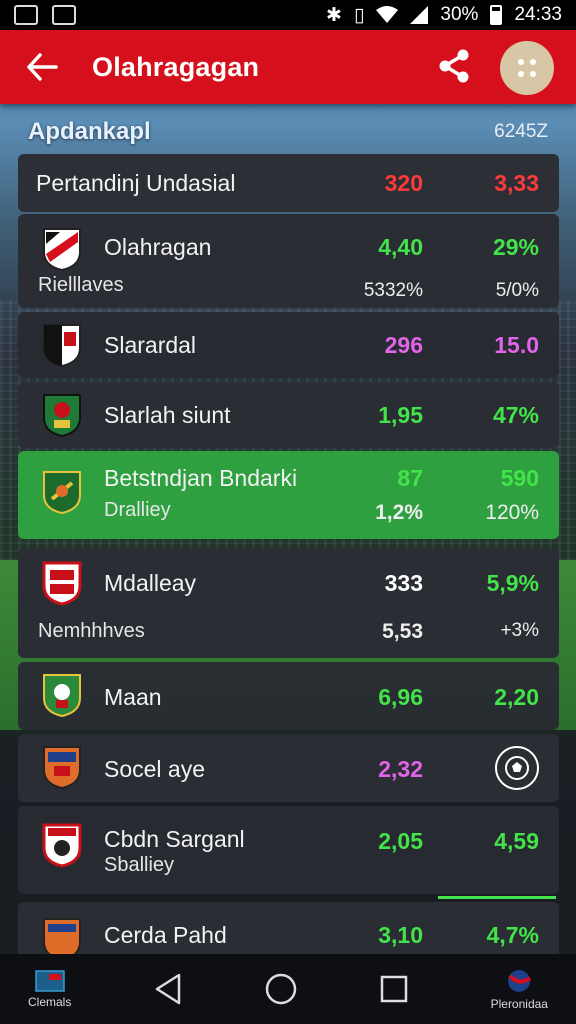 The height and width of the screenshot is (1024, 576). I want to click on team-name: Cbdn Sarganl, so click(174, 839).